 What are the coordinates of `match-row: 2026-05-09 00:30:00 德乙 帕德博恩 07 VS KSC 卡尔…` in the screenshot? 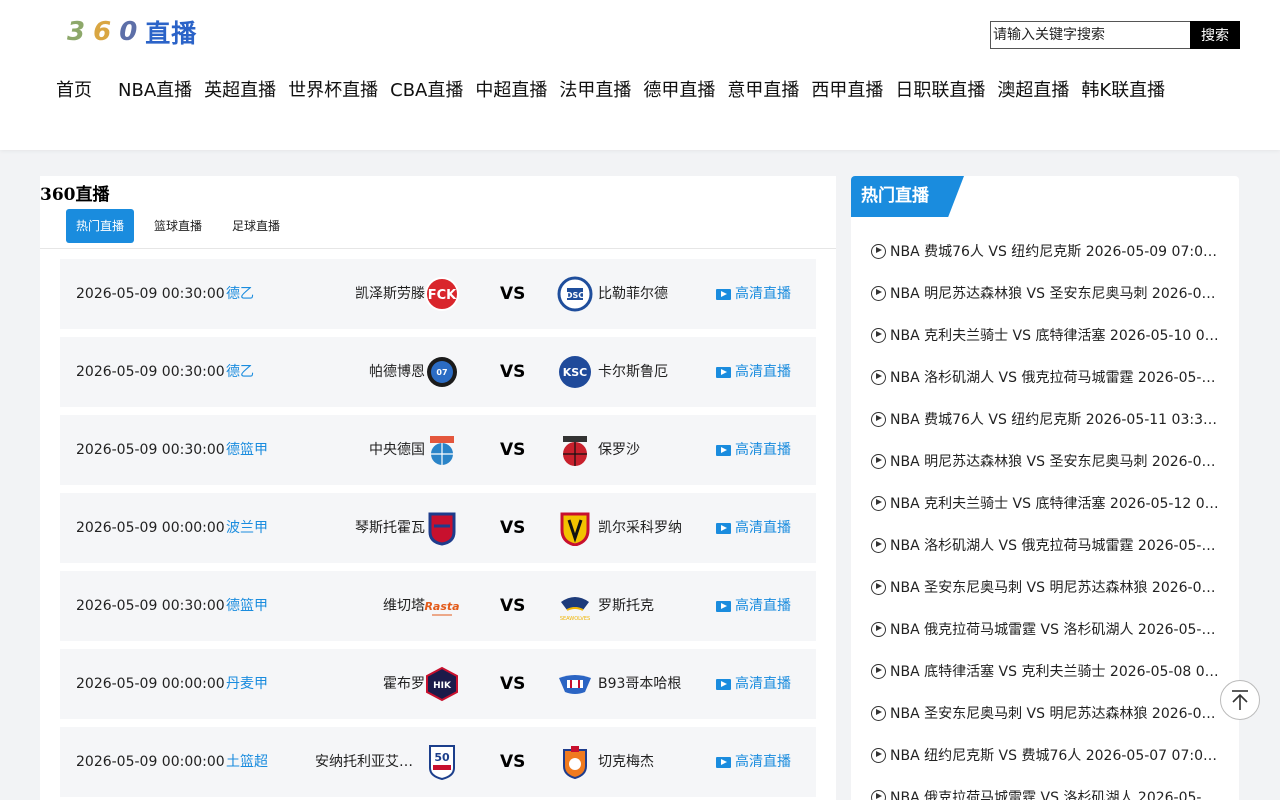 It's located at (438, 372).